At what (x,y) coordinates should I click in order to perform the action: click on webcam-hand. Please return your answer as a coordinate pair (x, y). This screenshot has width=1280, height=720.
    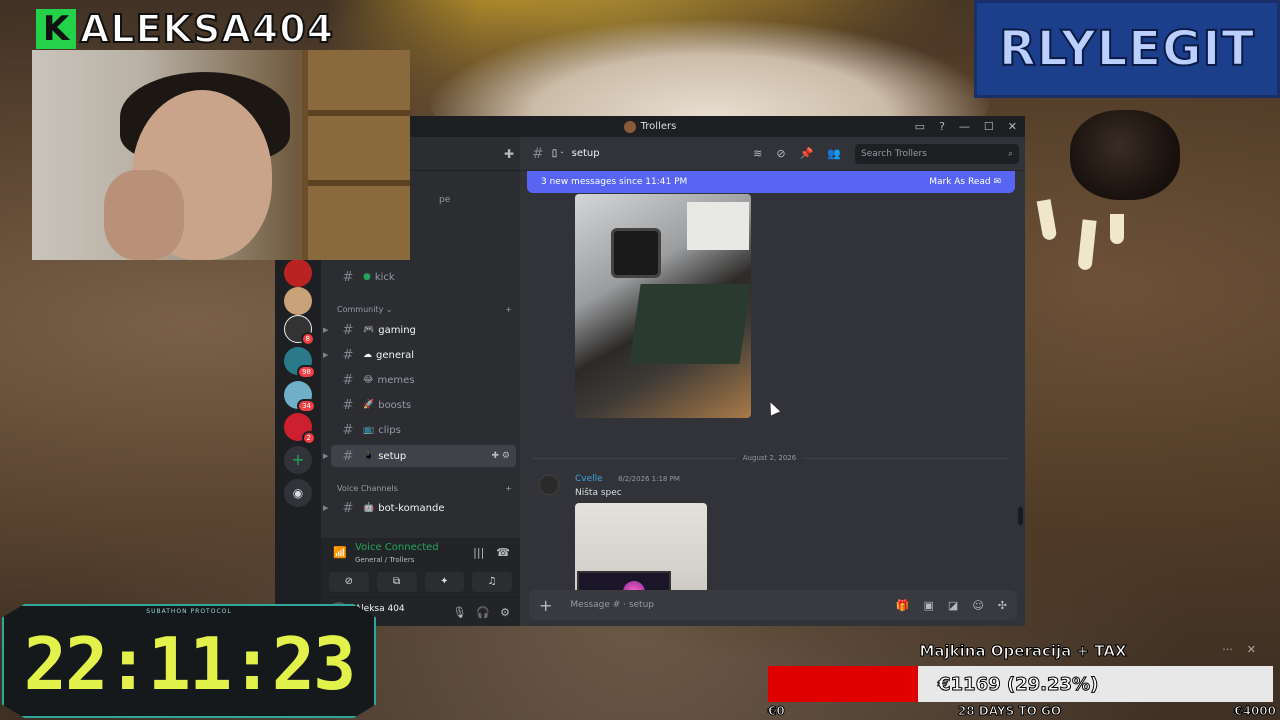
    Looking at the image, I should click on (144, 215).